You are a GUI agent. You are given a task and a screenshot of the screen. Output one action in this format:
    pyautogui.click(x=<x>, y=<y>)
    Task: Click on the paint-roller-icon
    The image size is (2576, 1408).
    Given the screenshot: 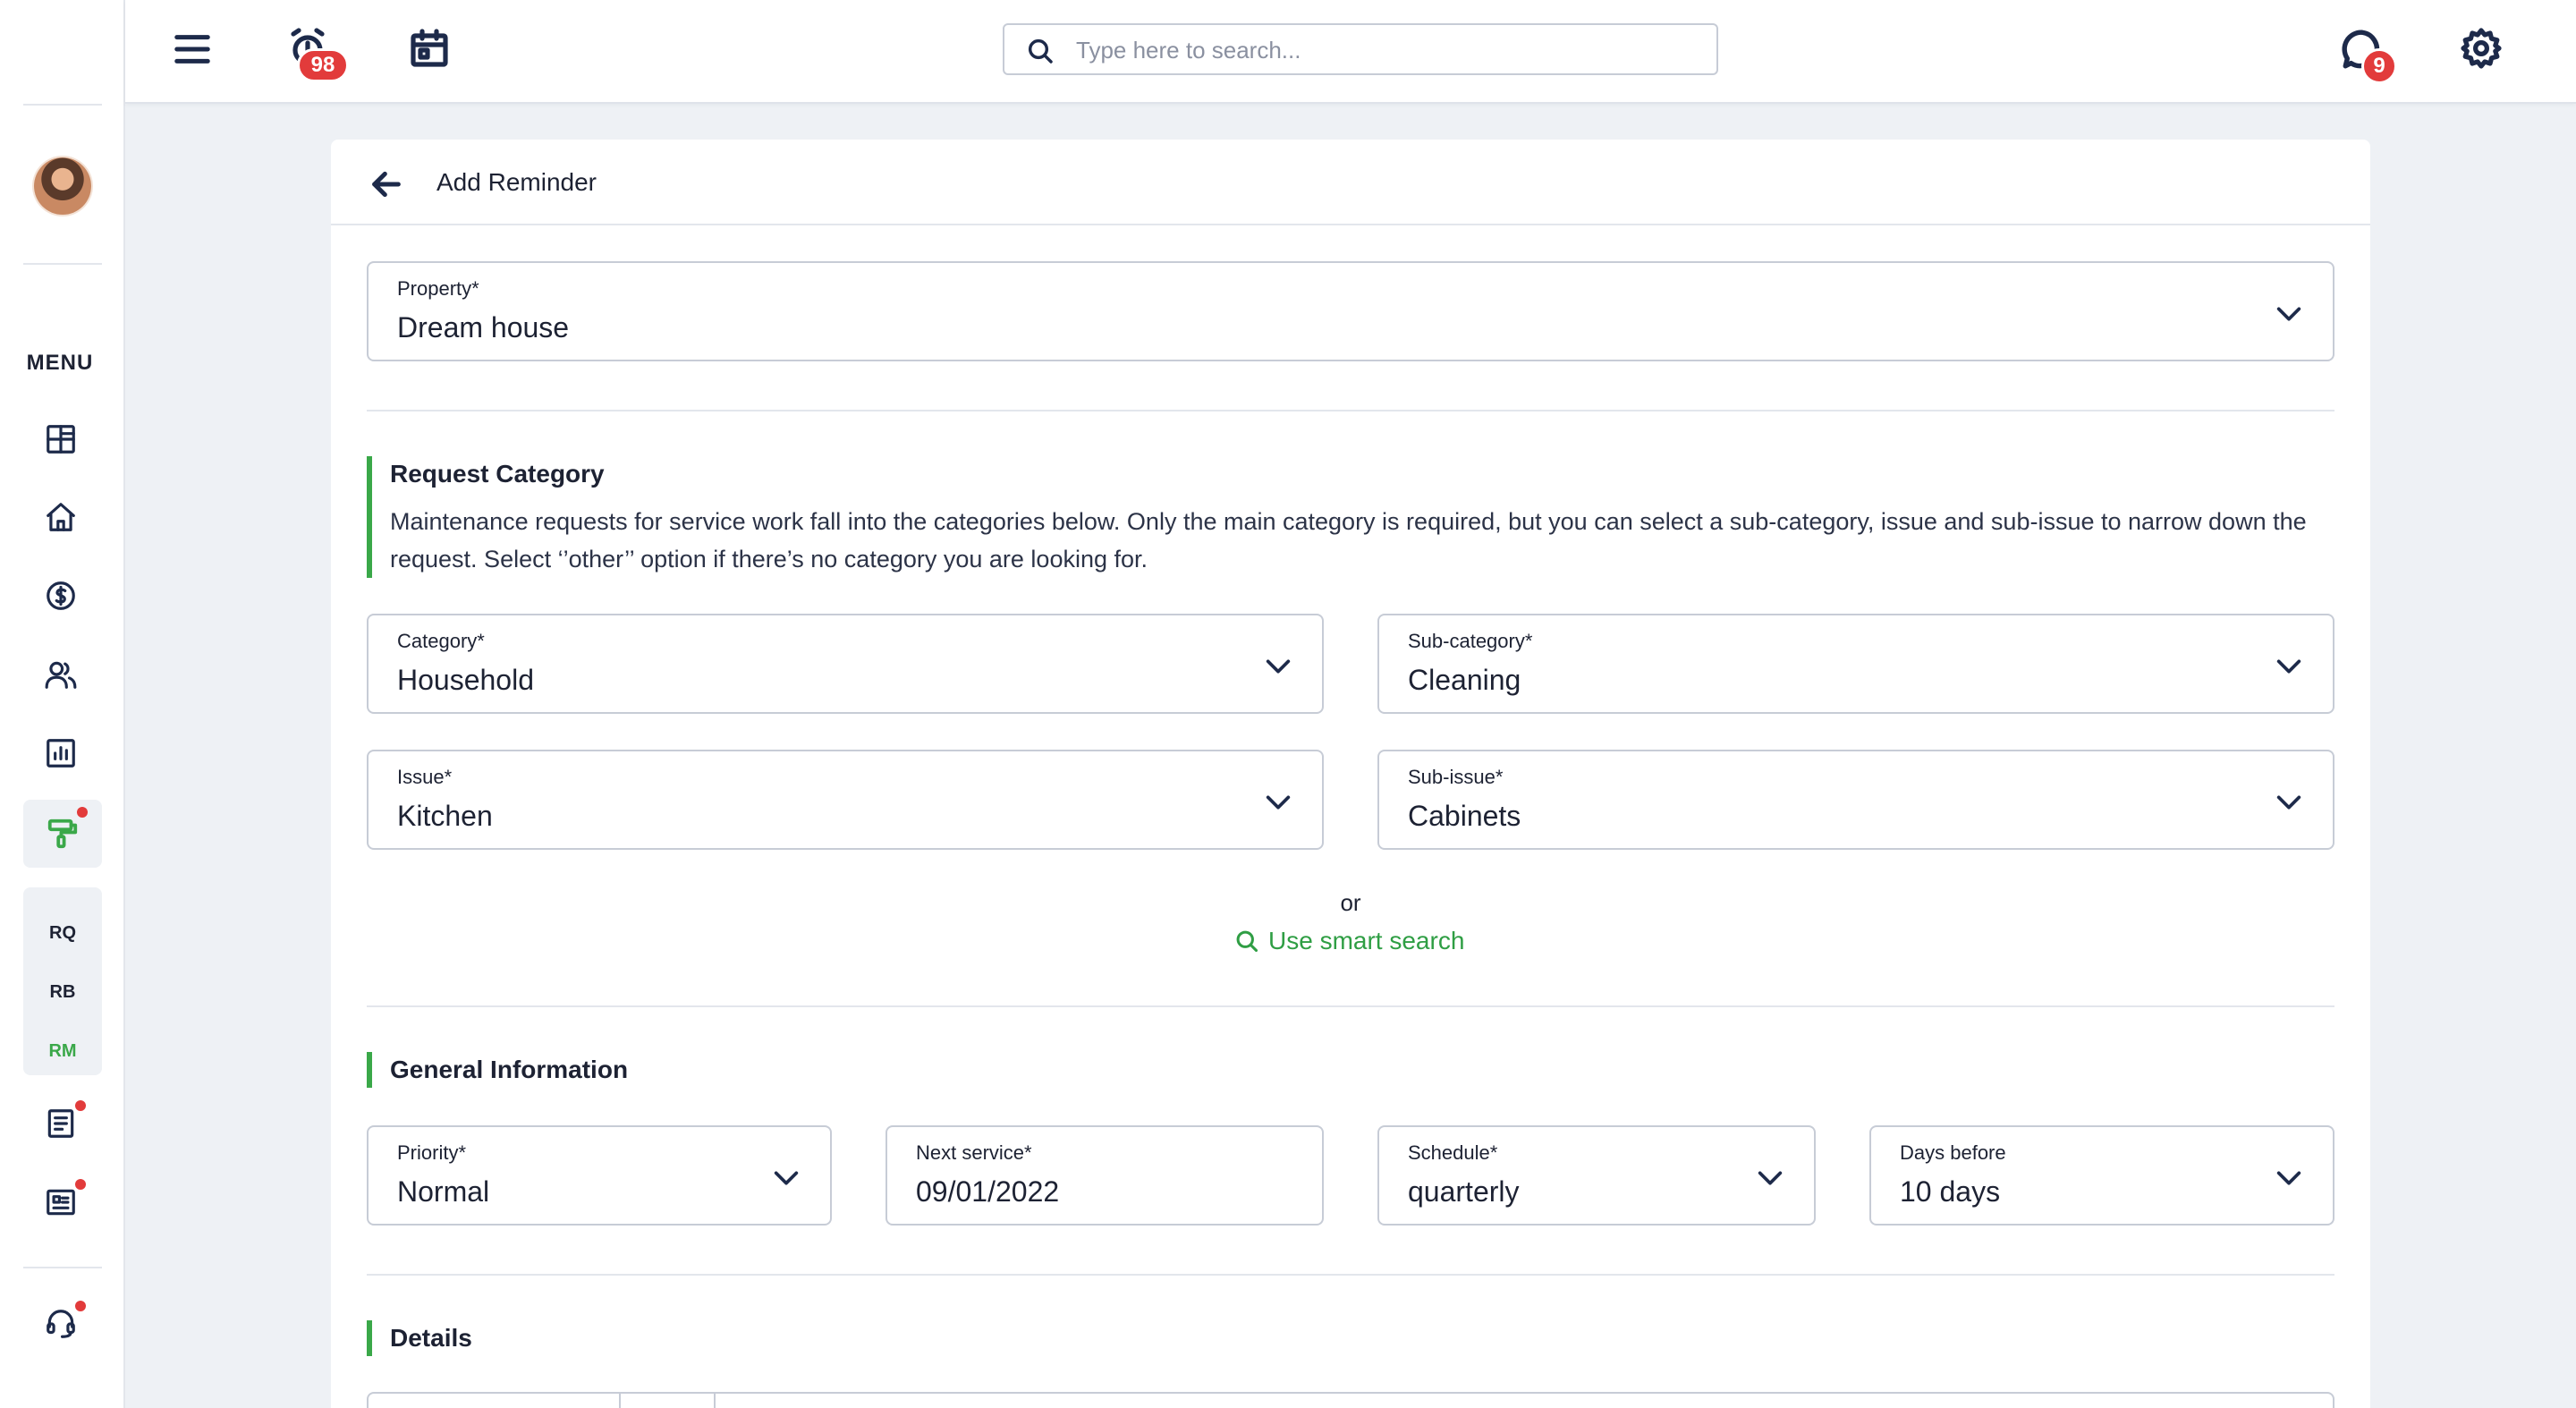 What is the action you would take?
    pyautogui.click(x=62, y=834)
    